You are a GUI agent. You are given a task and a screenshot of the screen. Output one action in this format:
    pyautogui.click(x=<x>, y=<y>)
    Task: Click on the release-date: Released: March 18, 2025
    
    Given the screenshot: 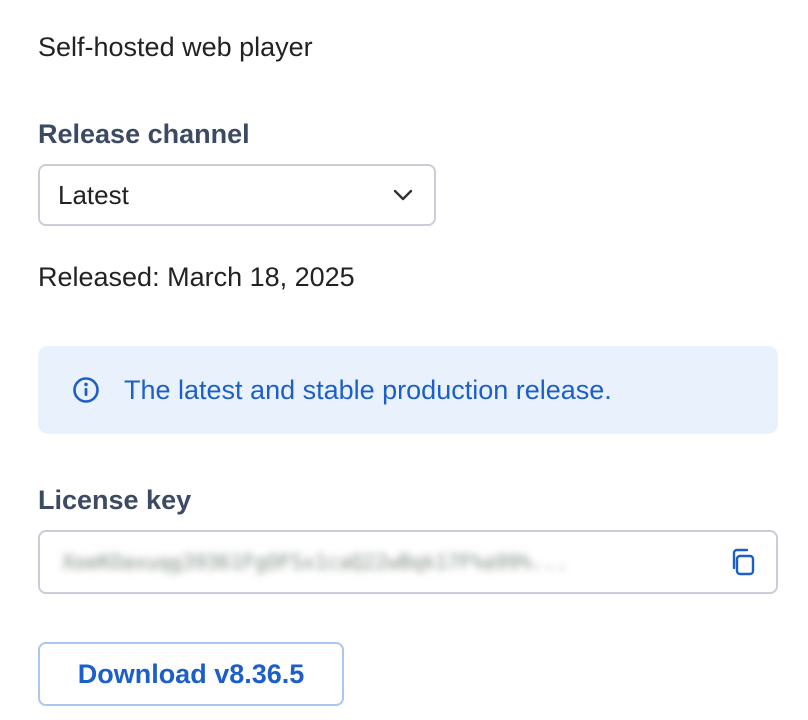 What is the action you would take?
    pyautogui.click(x=196, y=277)
    